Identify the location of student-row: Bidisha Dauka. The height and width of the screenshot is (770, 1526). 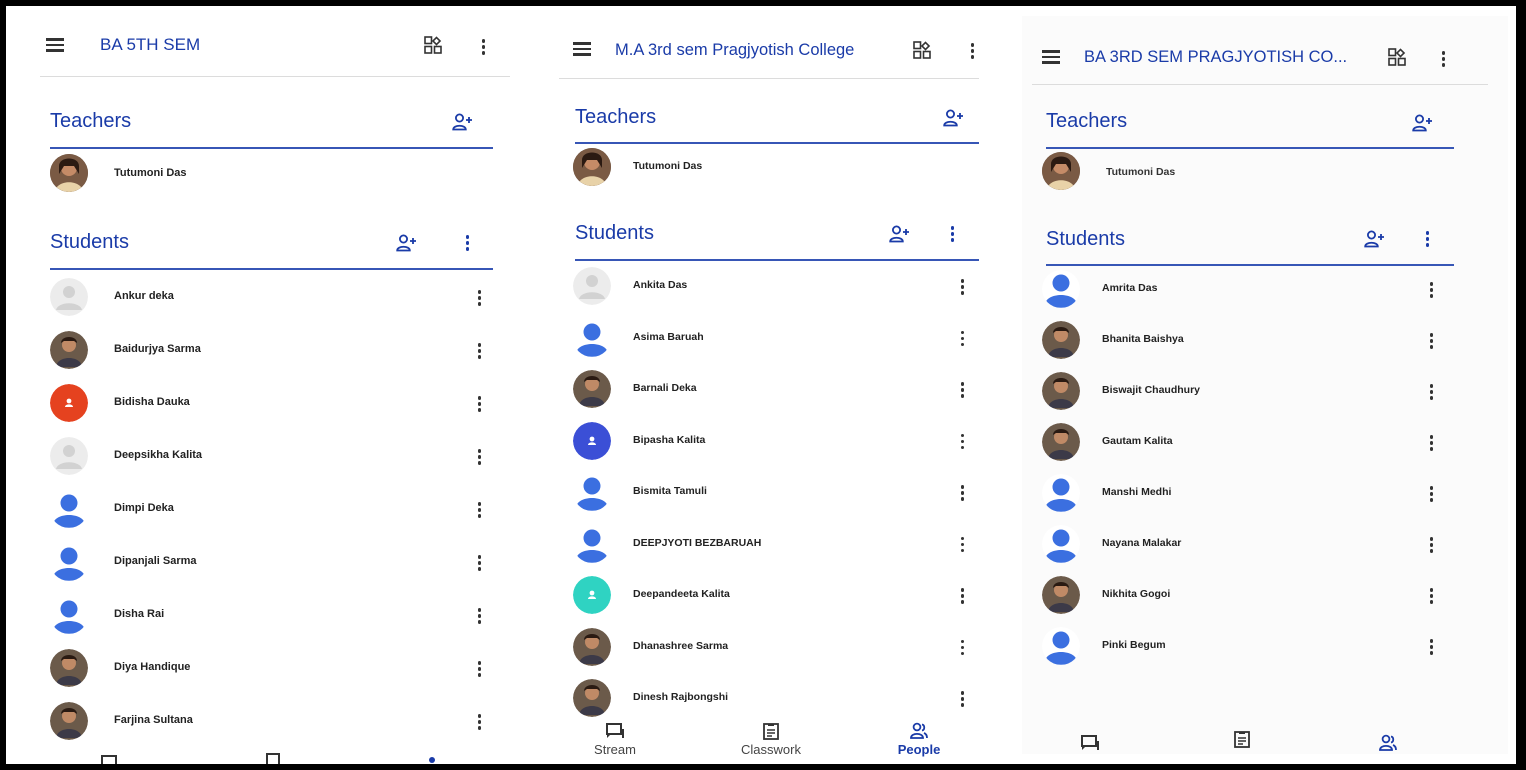
(270, 404).